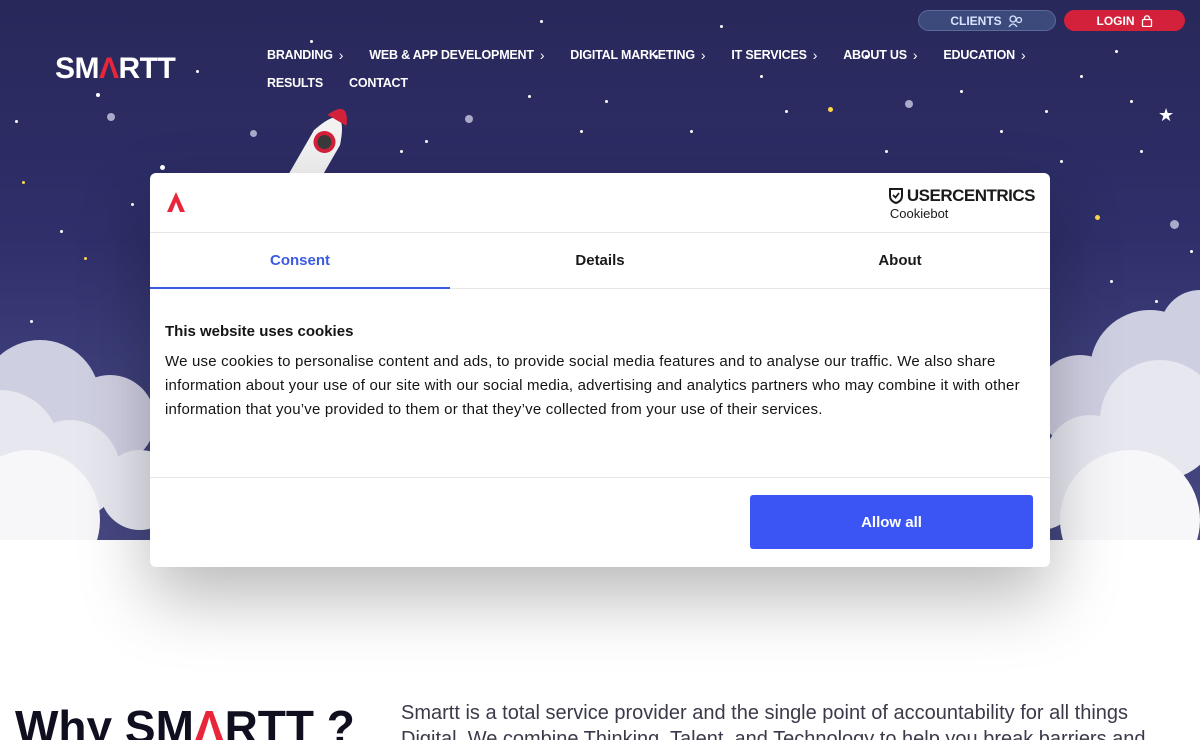  What do you see at coordinates (891, 522) in the screenshot?
I see `allow-all-button: Allow all` at bounding box center [891, 522].